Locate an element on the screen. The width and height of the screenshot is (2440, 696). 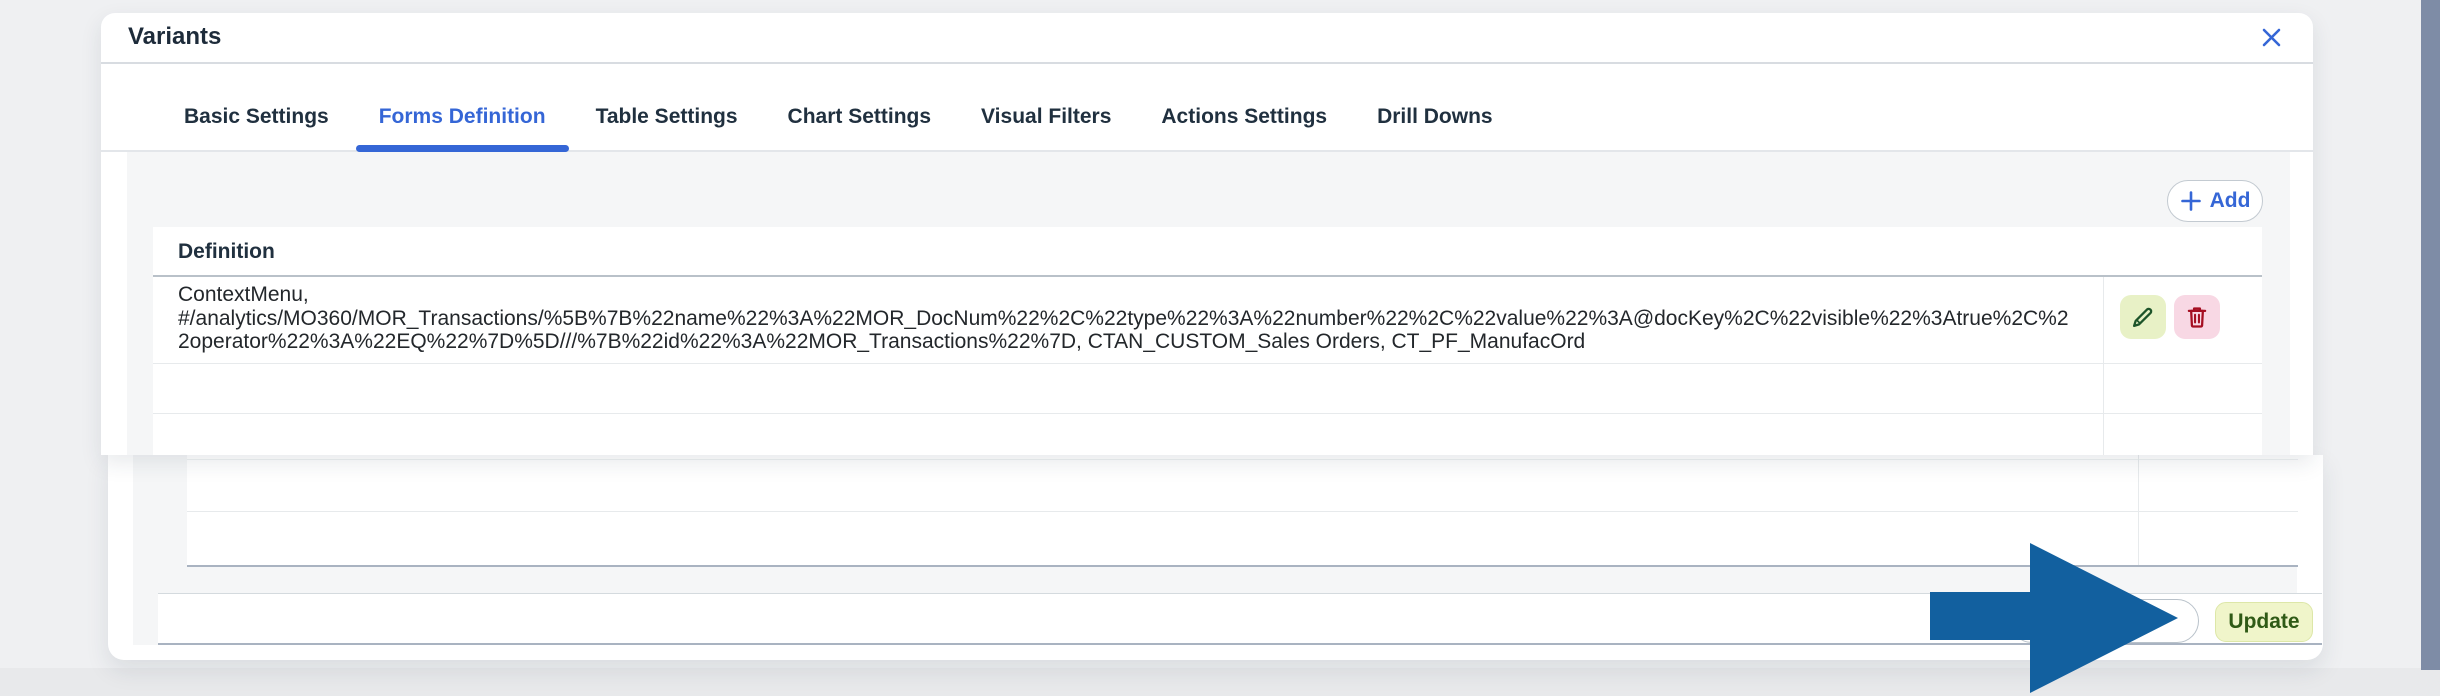
table-header-definition: Definition is located at coordinates (1207, 252).